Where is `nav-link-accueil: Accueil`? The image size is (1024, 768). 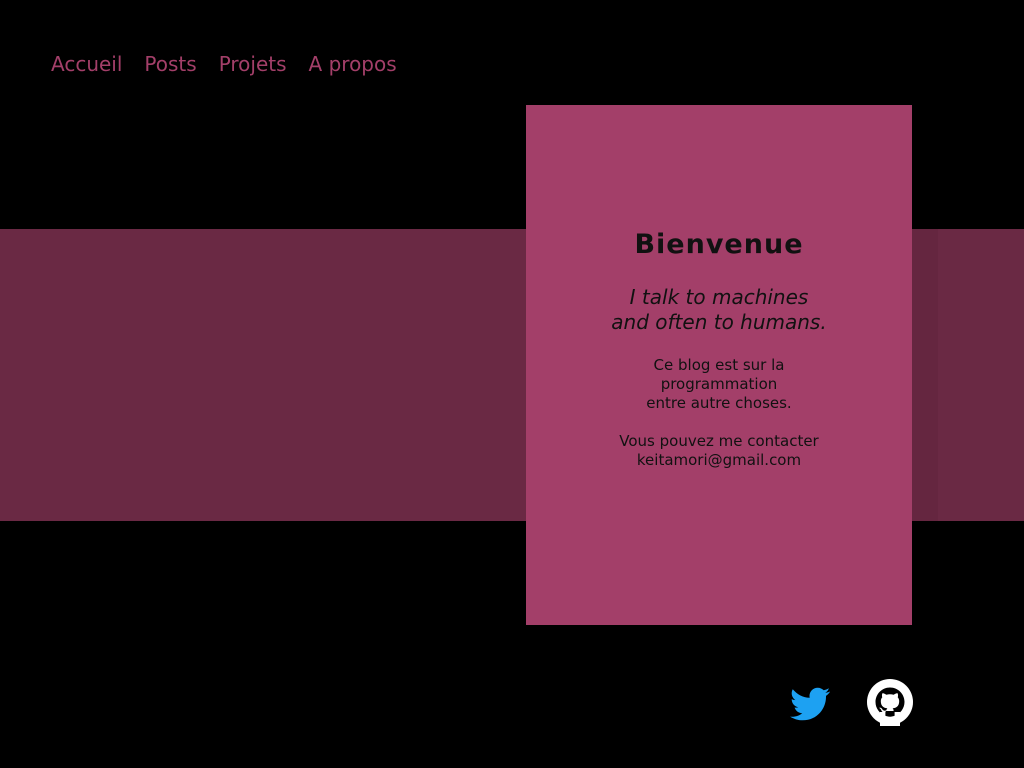
nav-link-accueil: Accueil is located at coordinates (86, 64).